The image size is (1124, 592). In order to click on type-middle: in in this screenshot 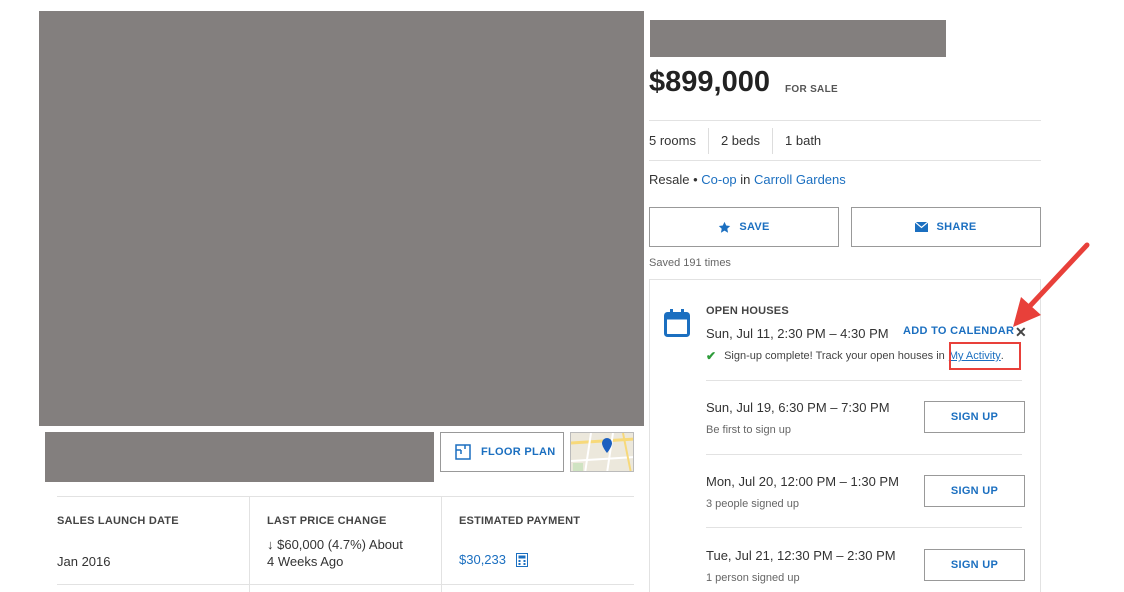, I will do `click(745, 179)`.